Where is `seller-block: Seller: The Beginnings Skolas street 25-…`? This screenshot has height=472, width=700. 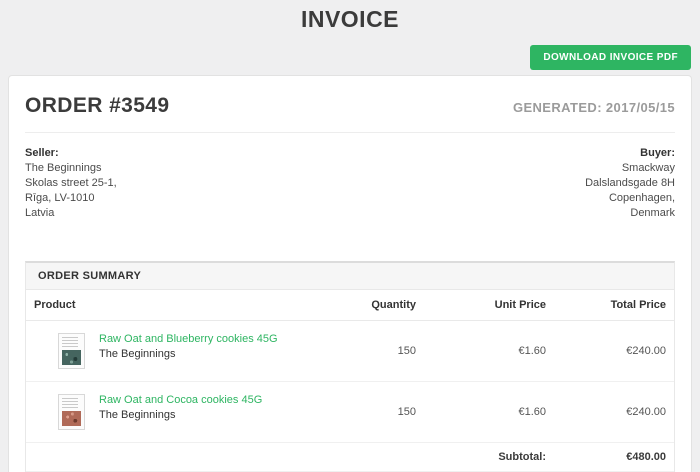
seller-block: Seller: The Beginnings Skolas street 25-… is located at coordinates (71, 183).